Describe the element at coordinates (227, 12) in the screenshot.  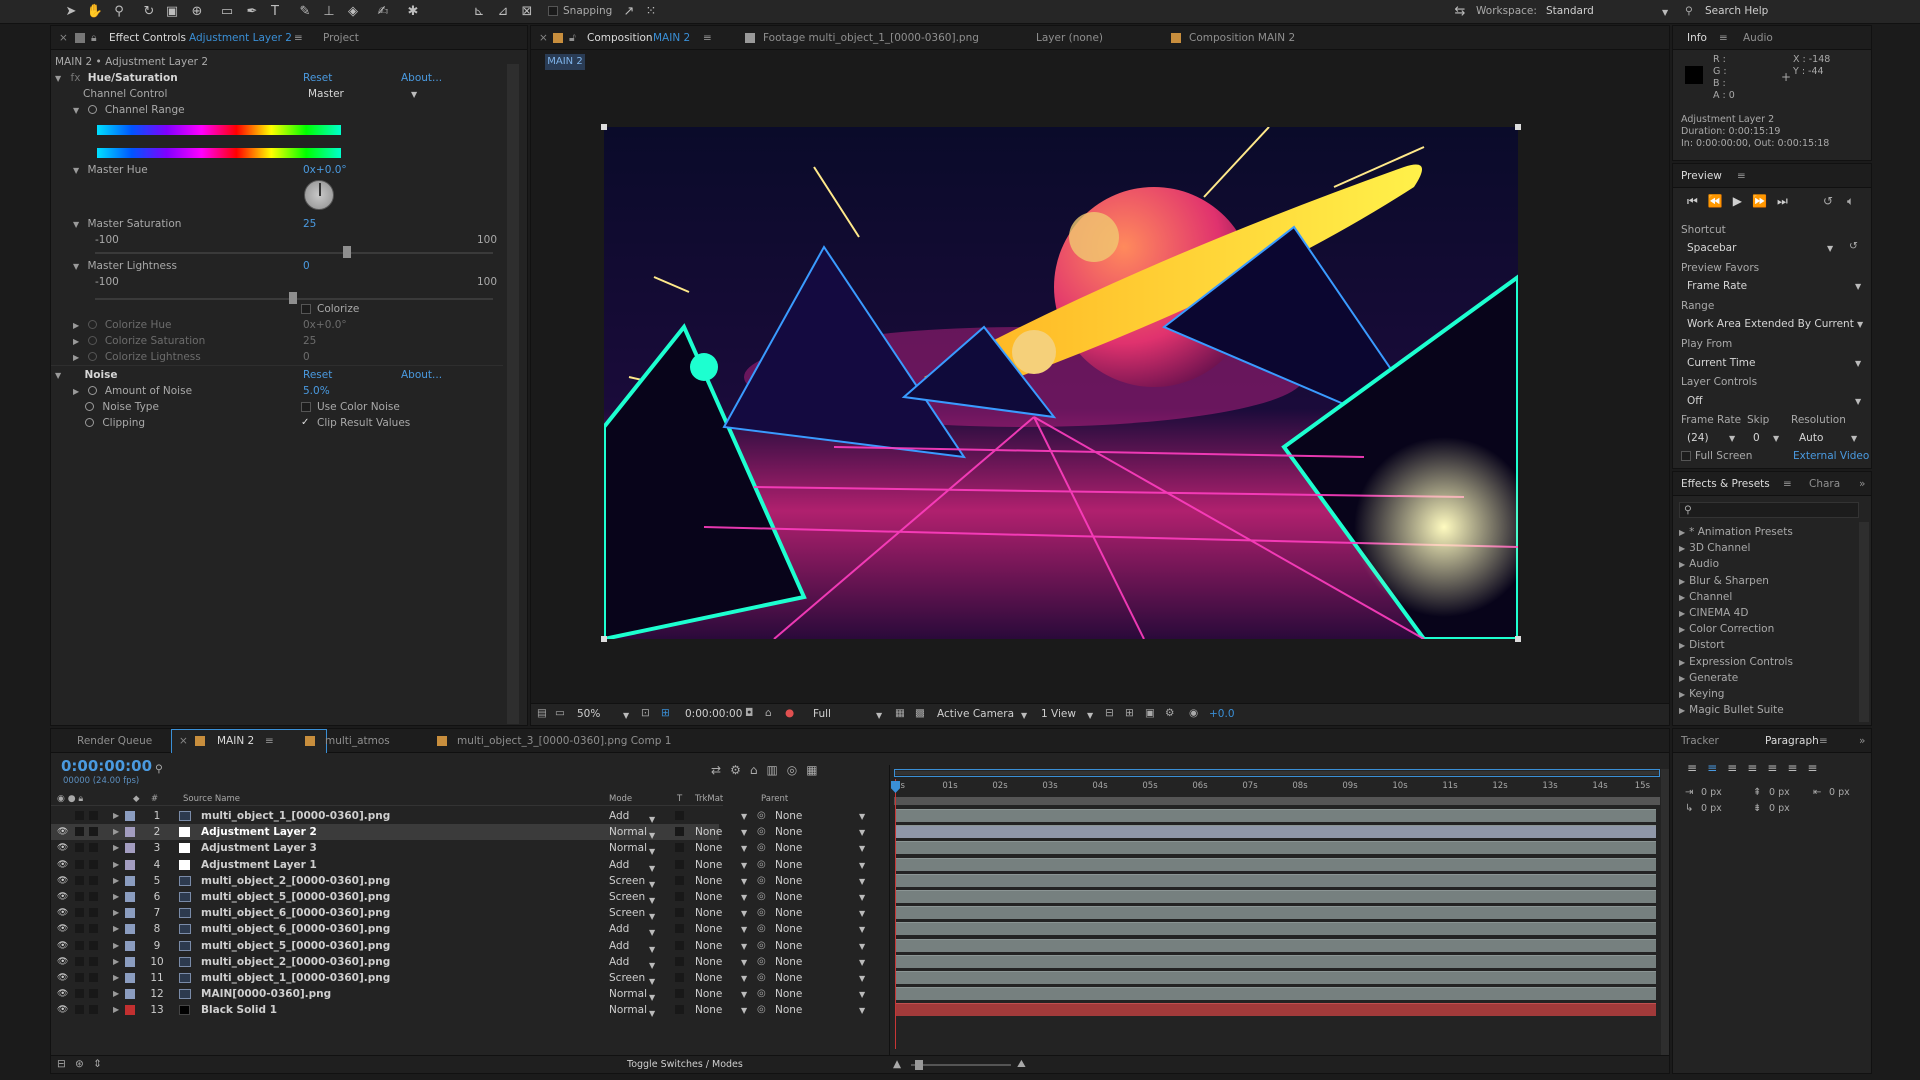
I see `rectangle-tool-icon: ▭` at that location.